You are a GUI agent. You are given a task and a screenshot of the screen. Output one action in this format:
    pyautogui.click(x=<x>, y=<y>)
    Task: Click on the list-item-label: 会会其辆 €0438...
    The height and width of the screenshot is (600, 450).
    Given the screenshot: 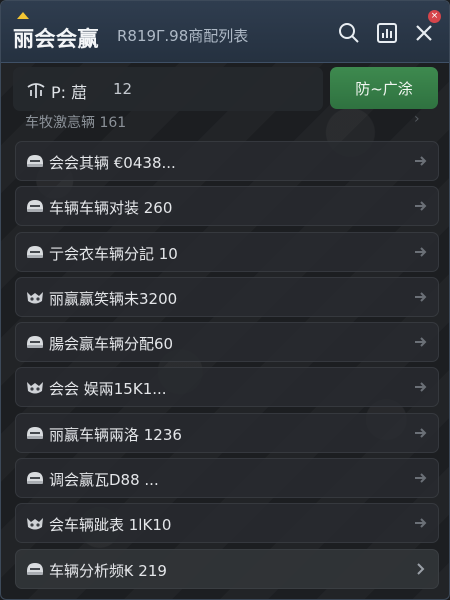 What is the action you would take?
    pyautogui.click(x=112, y=163)
    